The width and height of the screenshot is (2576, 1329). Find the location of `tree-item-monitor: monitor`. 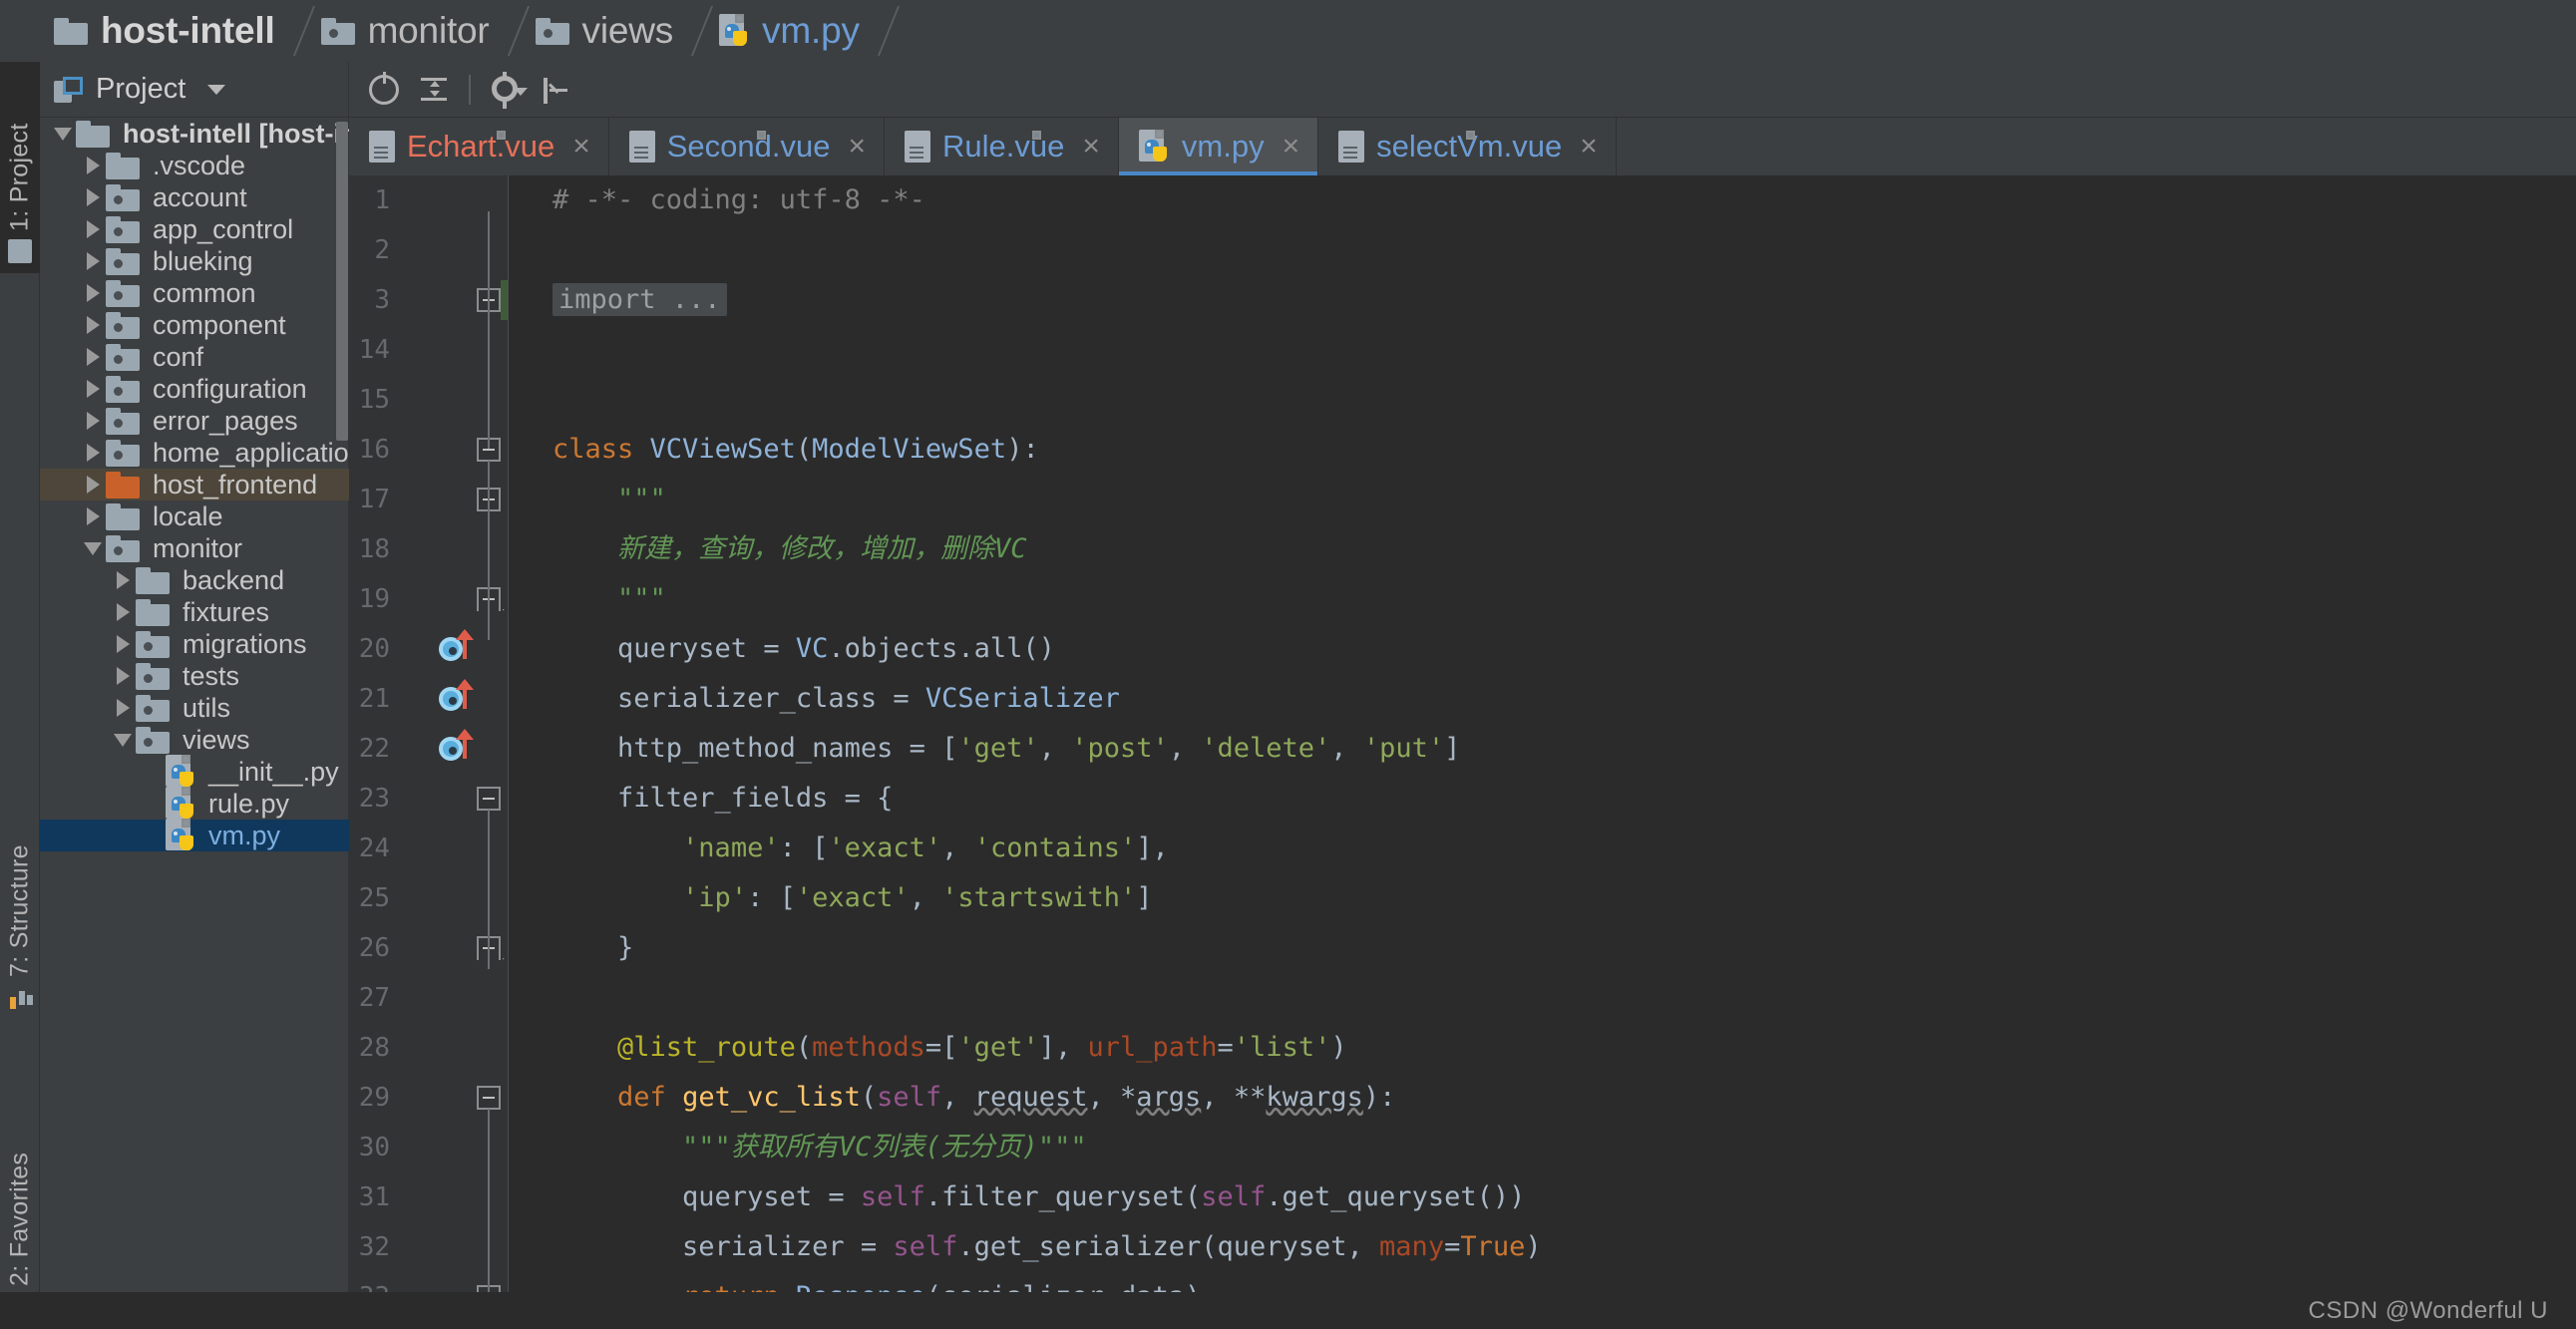

tree-item-monitor: monitor is located at coordinates (194, 548).